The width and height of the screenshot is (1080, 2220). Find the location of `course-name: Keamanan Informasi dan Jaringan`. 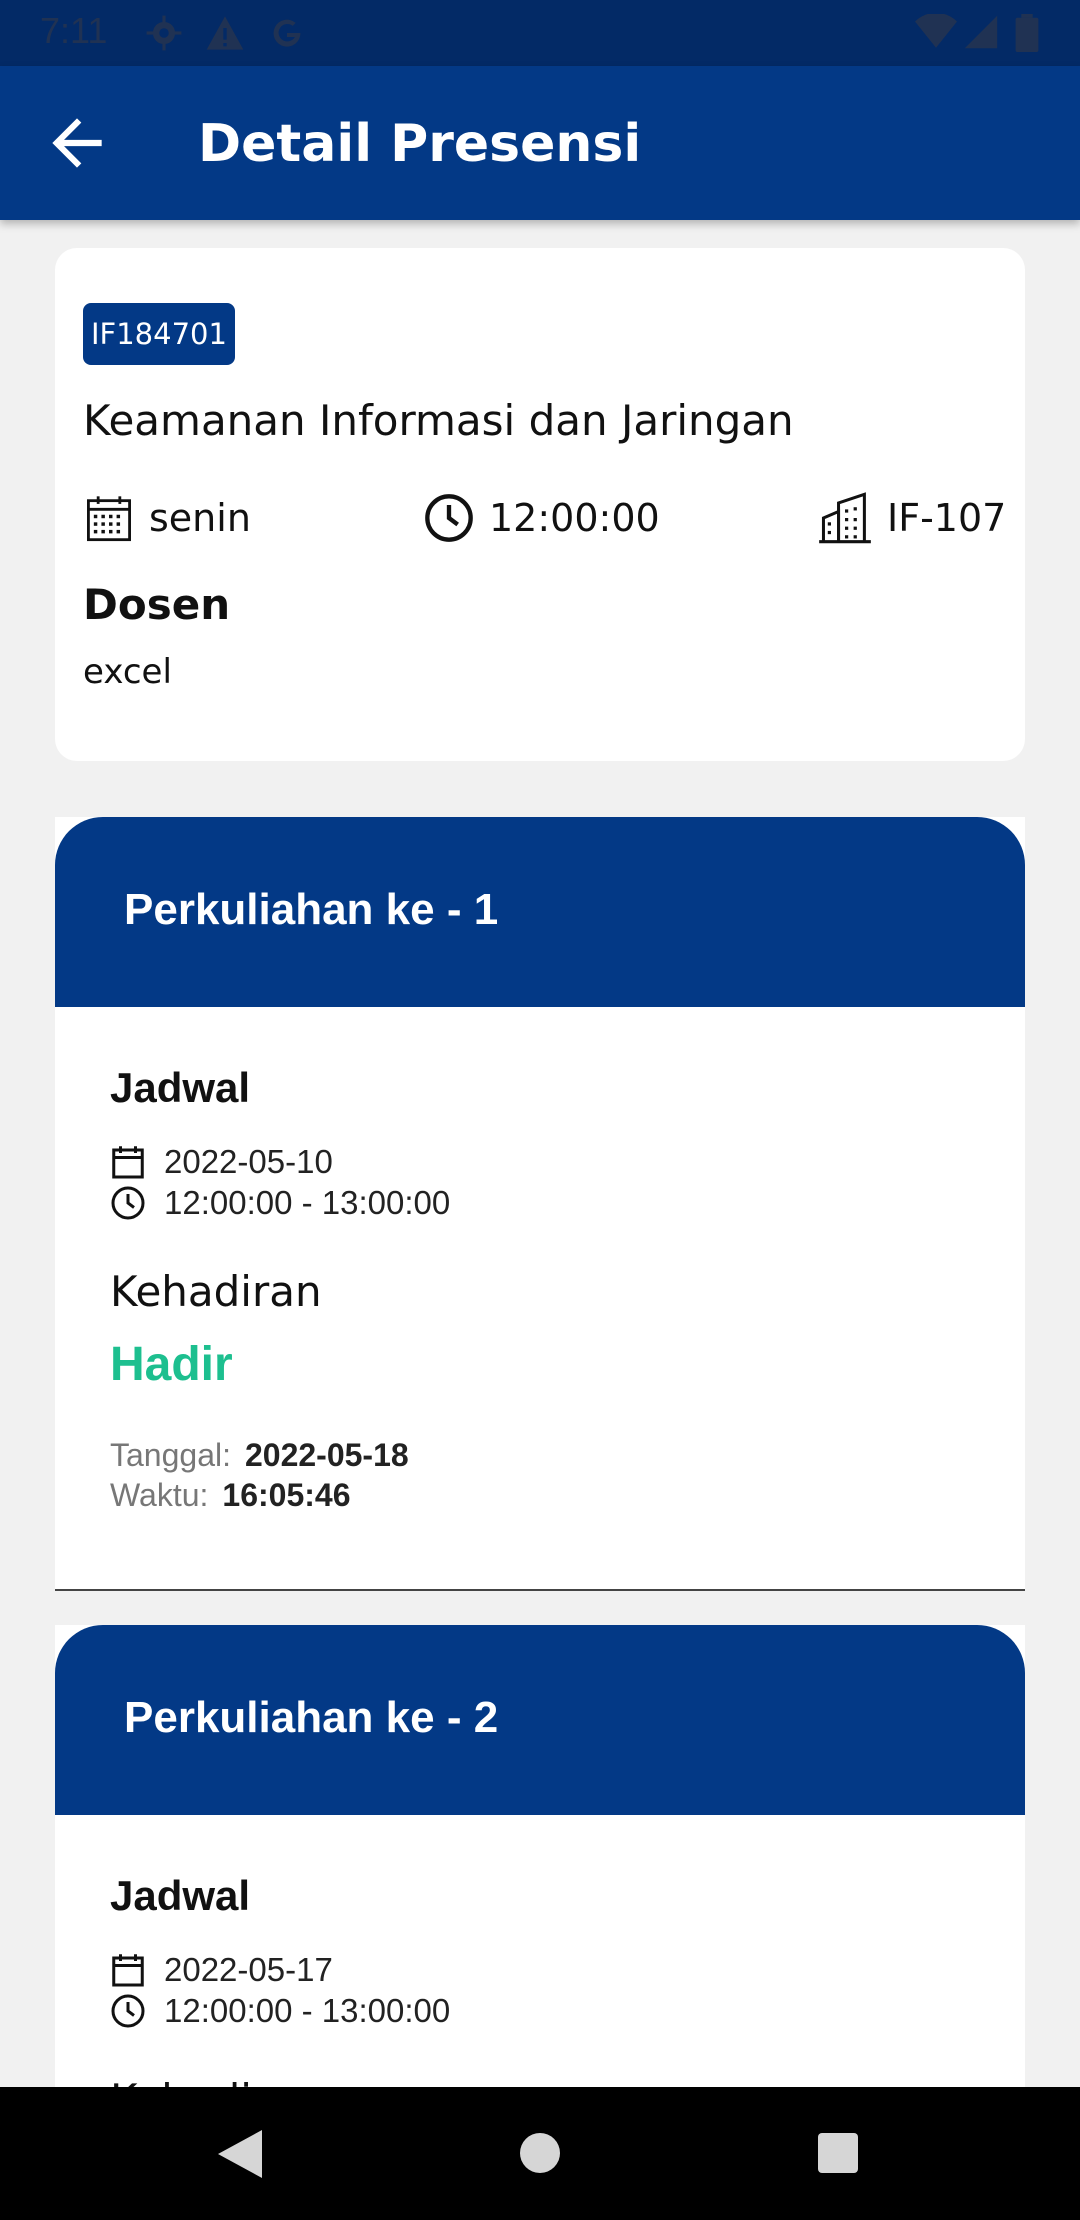

course-name: Keamanan Informasi dan Jaringan is located at coordinates (438, 420).